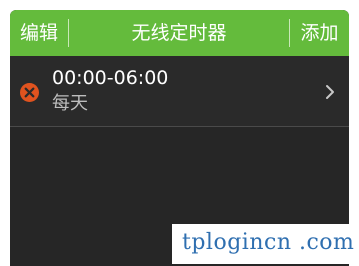 This screenshot has height=266, width=359. Describe the element at coordinates (319, 33) in the screenshot. I see `add-button: 添加` at that location.